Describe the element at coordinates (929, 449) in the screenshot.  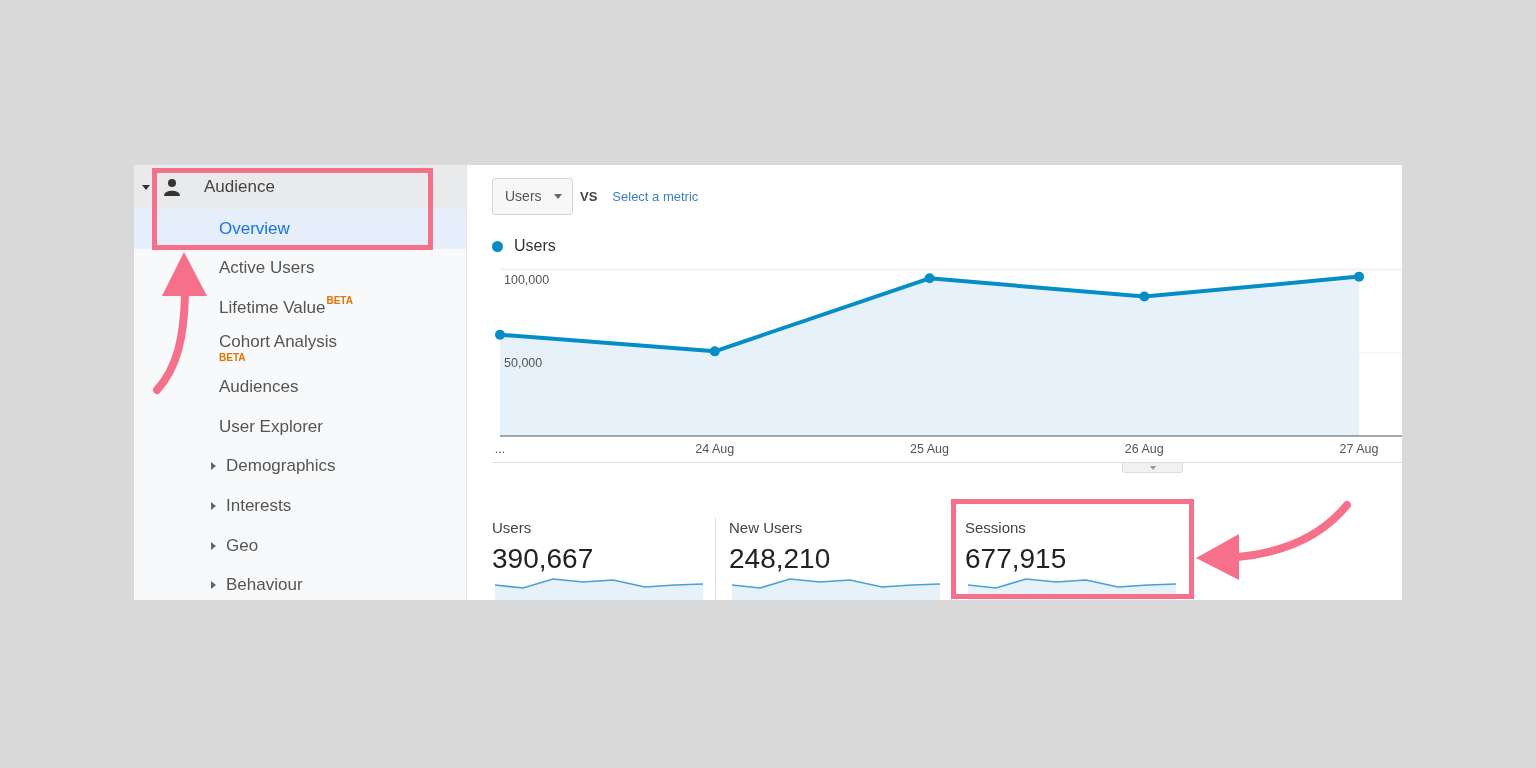
I see `x-axis-label: 25 Aug` at that location.